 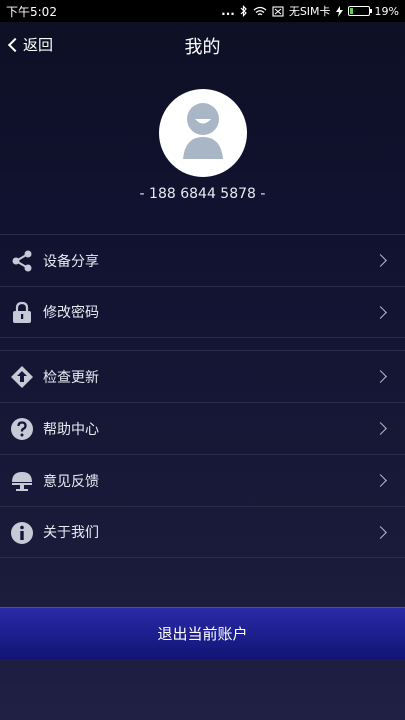 What do you see at coordinates (339, 11) in the screenshot?
I see `charging-icon` at bounding box center [339, 11].